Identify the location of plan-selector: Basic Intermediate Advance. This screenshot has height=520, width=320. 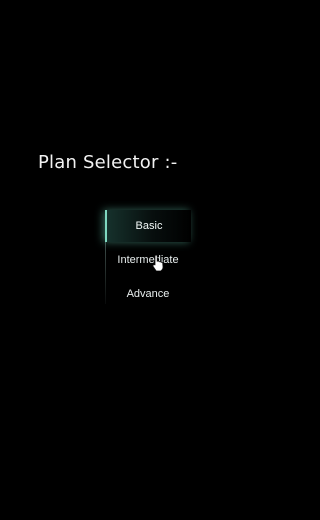
(148, 256).